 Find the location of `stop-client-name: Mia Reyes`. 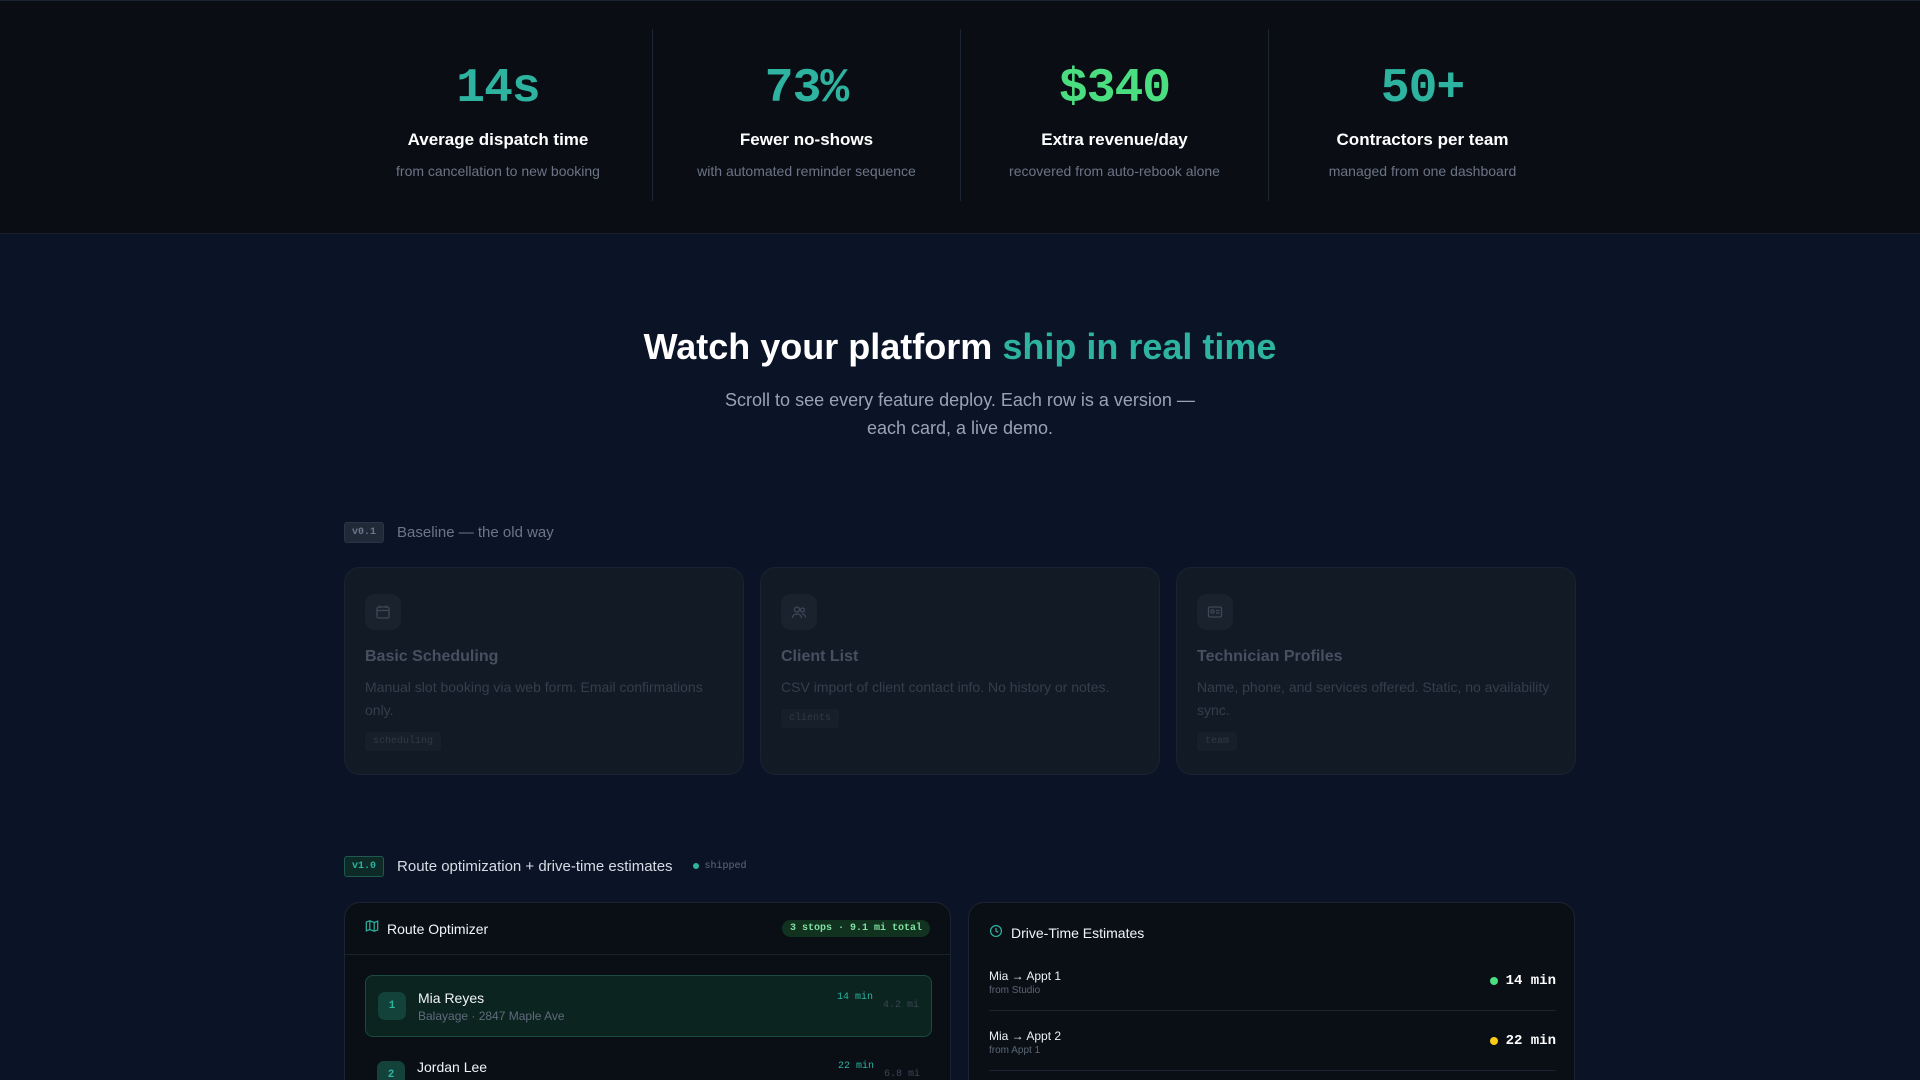

stop-client-name: Mia Reyes is located at coordinates (451, 998).